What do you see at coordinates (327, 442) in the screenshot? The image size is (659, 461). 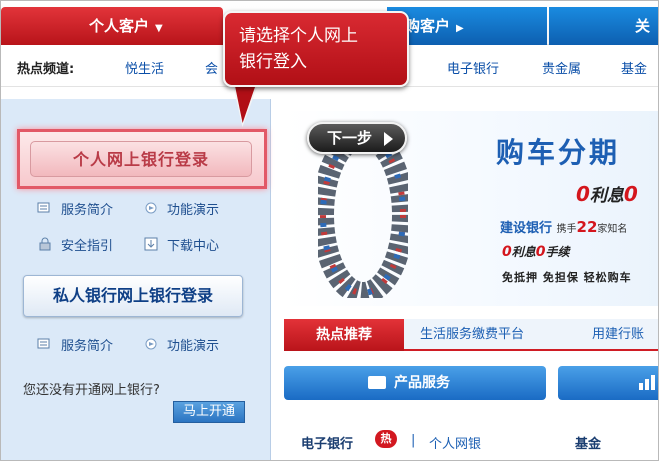 I see `ebank-section-title: 电子银行` at bounding box center [327, 442].